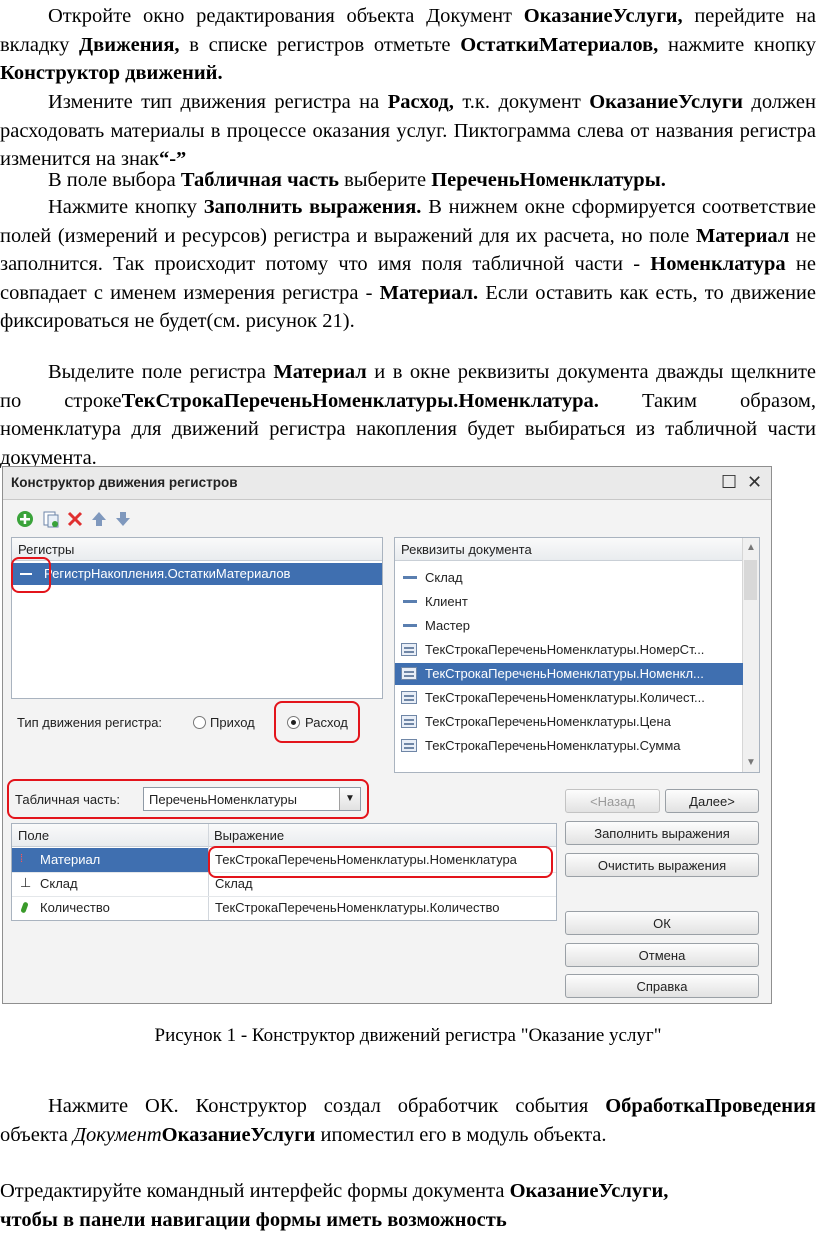 Image resolution: width=816 pixels, height=1234 pixels. What do you see at coordinates (22, 859) in the screenshot?
I see `dimension-icon: ⁞` at bounding box center [22, 859].